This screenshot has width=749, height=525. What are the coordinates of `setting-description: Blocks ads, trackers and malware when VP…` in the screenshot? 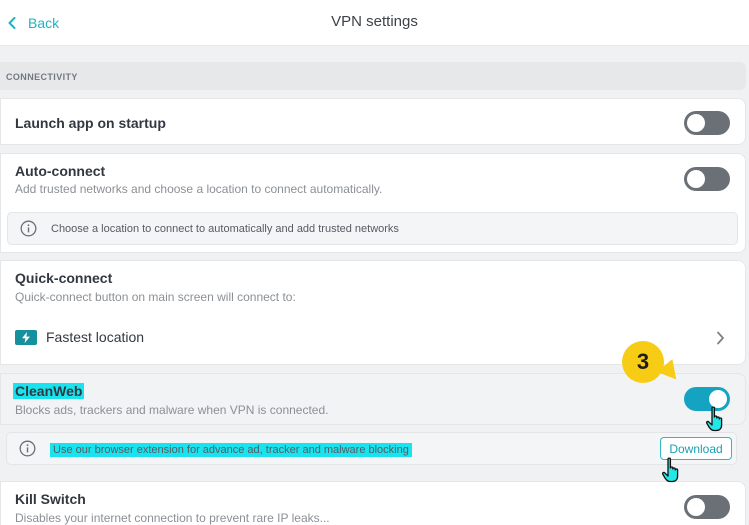 It's located at (172, 410).